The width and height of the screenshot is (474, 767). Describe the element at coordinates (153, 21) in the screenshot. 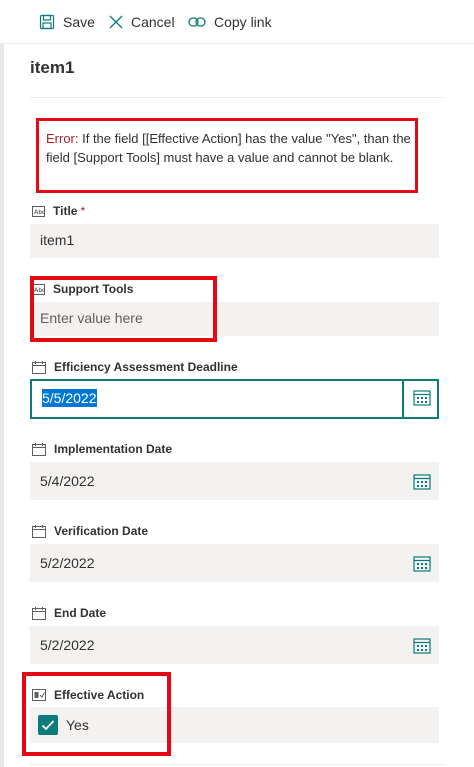

I see `cancel-label: Cancel` at that location.